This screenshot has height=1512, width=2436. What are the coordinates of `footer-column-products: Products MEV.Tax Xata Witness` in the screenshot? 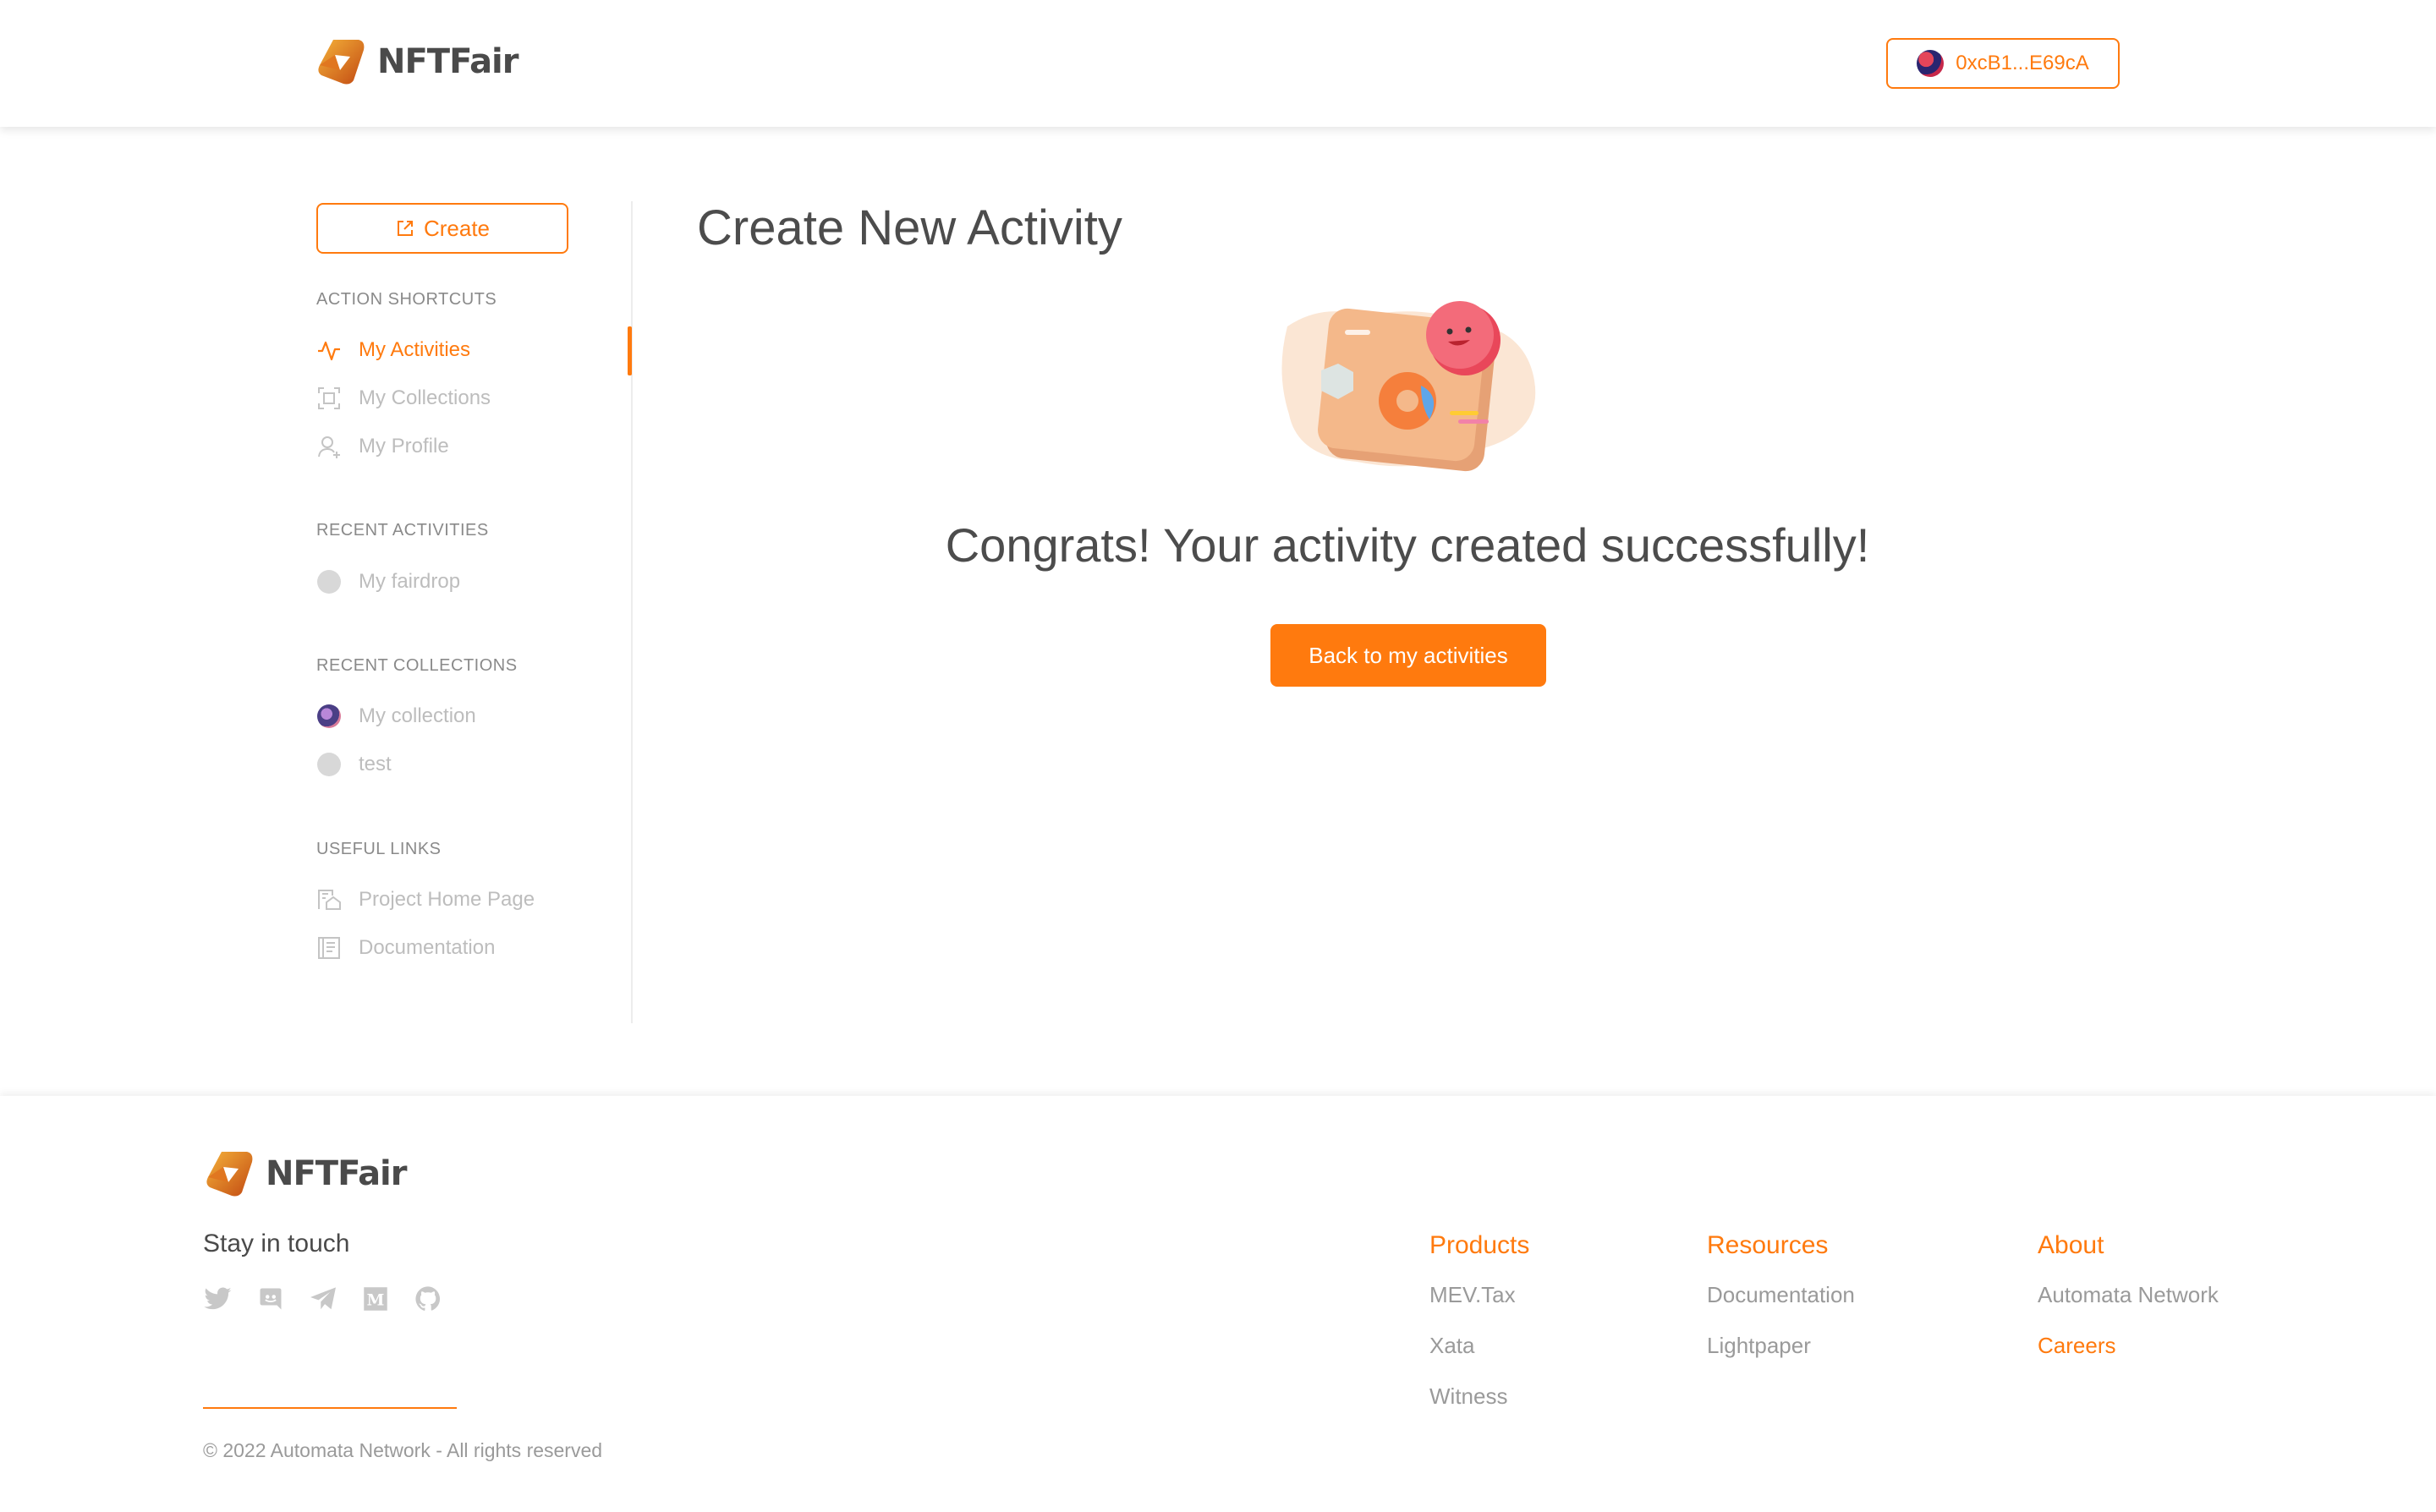 It's located at (1479, 1332).